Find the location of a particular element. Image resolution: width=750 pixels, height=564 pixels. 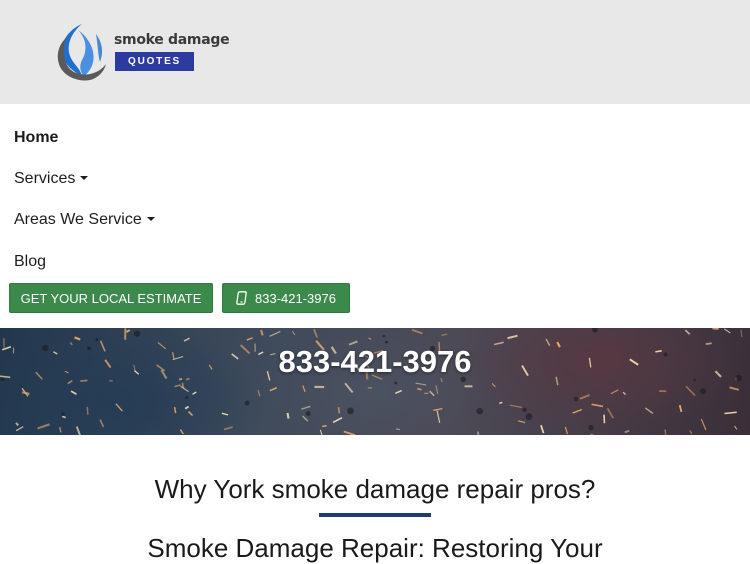

nav-item-services: Services is located at coordinates (51, 179).